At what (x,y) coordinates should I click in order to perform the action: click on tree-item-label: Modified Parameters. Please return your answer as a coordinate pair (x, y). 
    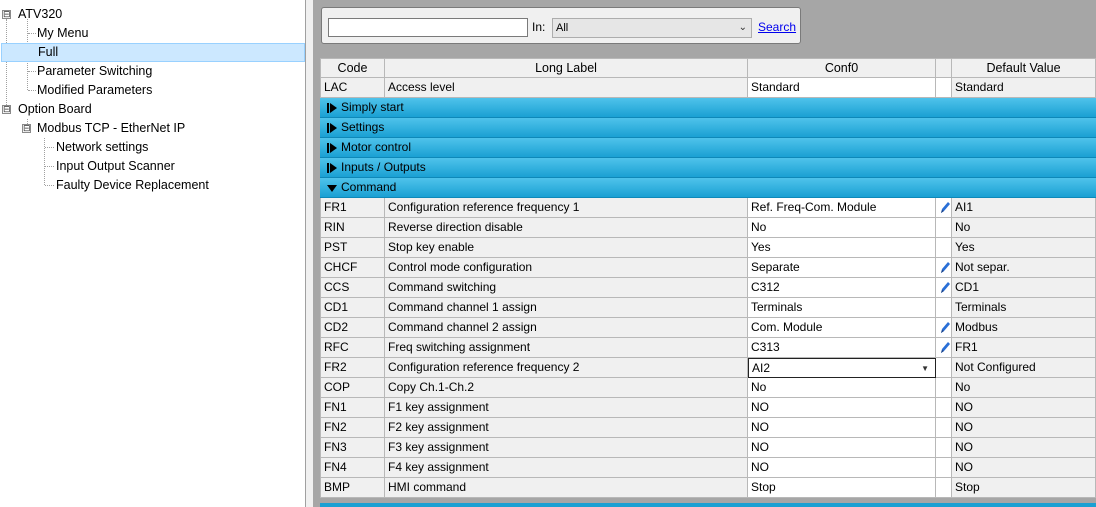
    Looking at the image, I should click on (95, 90).